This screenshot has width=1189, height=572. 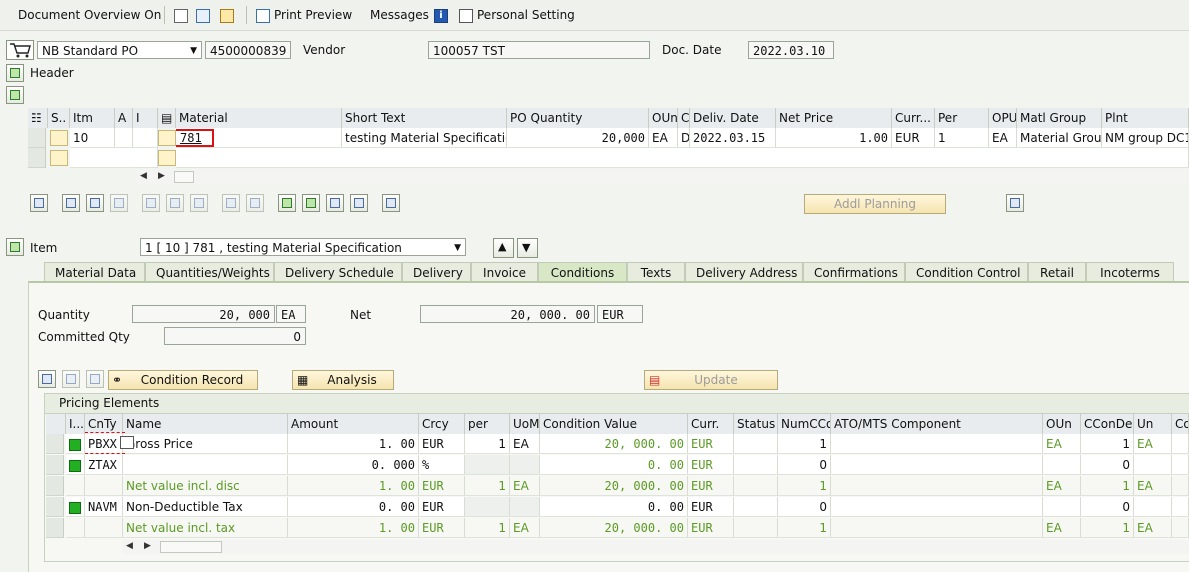 What do you see at coordinates (205, 528) in the screenshot?
I see `cell-name: Net value incl. tax` at bounding box center [205, 528].